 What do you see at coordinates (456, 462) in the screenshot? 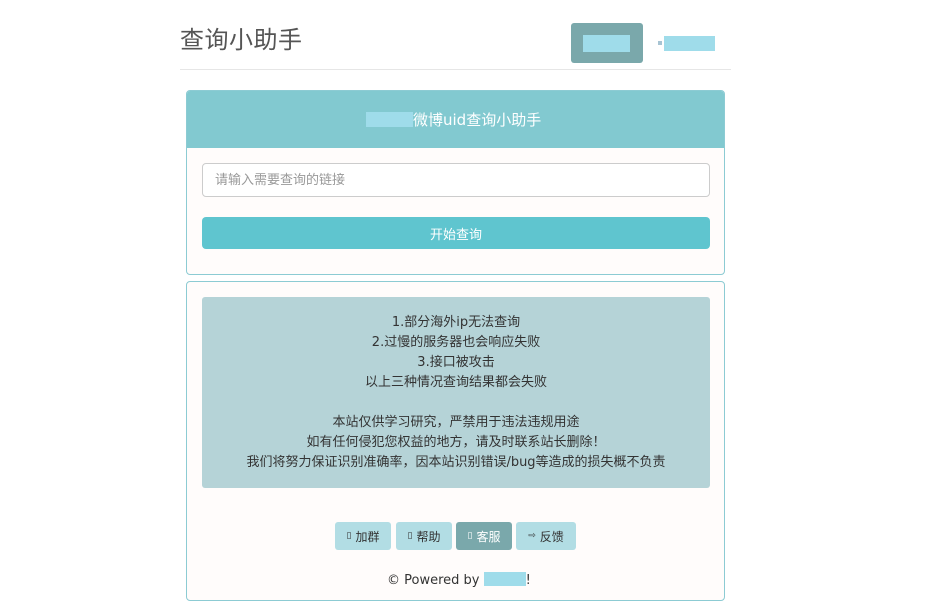
I see `notice-line: 我们将努力保证识别准确率，因本站识别错误/bug等造成的损失概不负责` at bounding box center [456, 462].